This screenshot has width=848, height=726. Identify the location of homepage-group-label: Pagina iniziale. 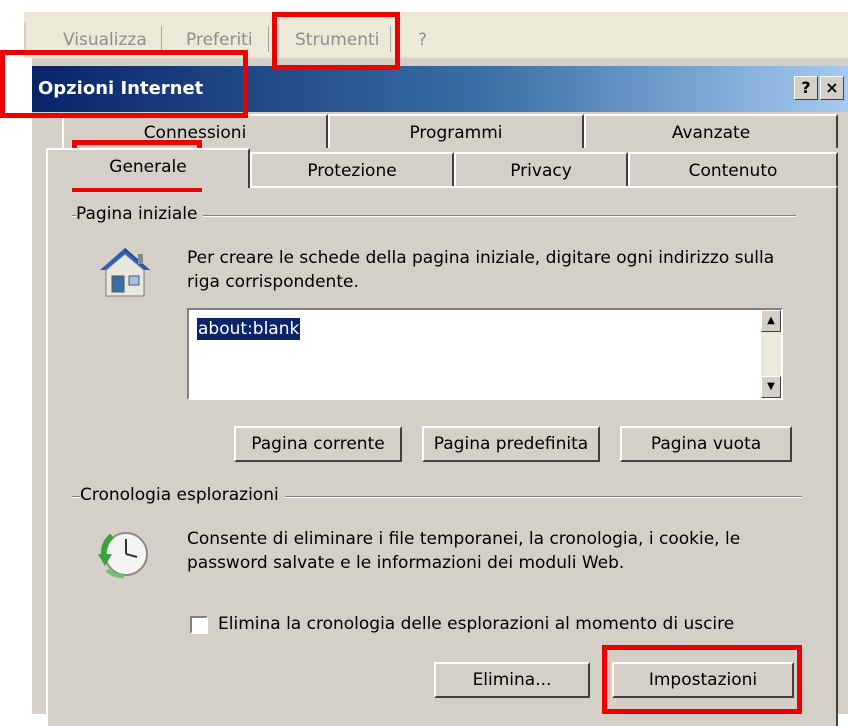
(140, 214).